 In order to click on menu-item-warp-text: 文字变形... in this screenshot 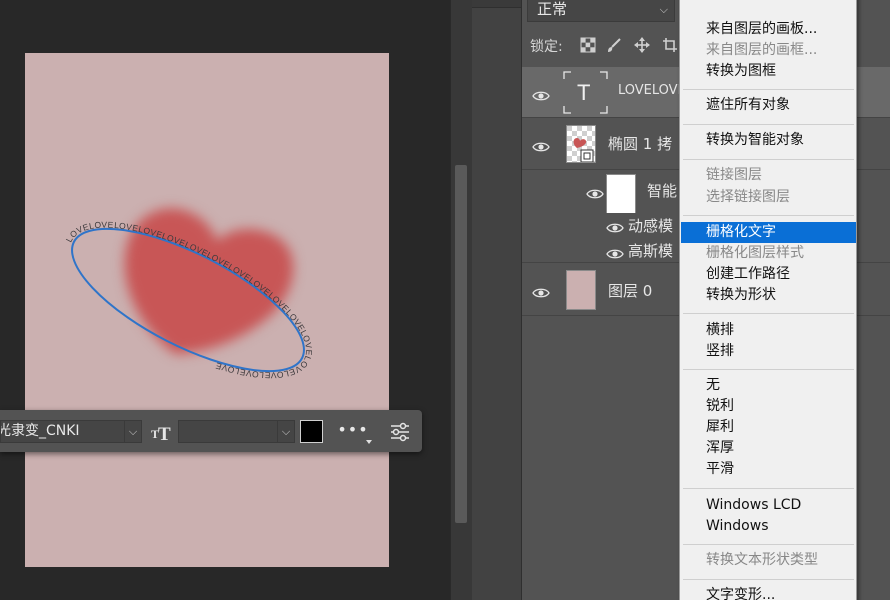, I will do `click(768, 592)`.